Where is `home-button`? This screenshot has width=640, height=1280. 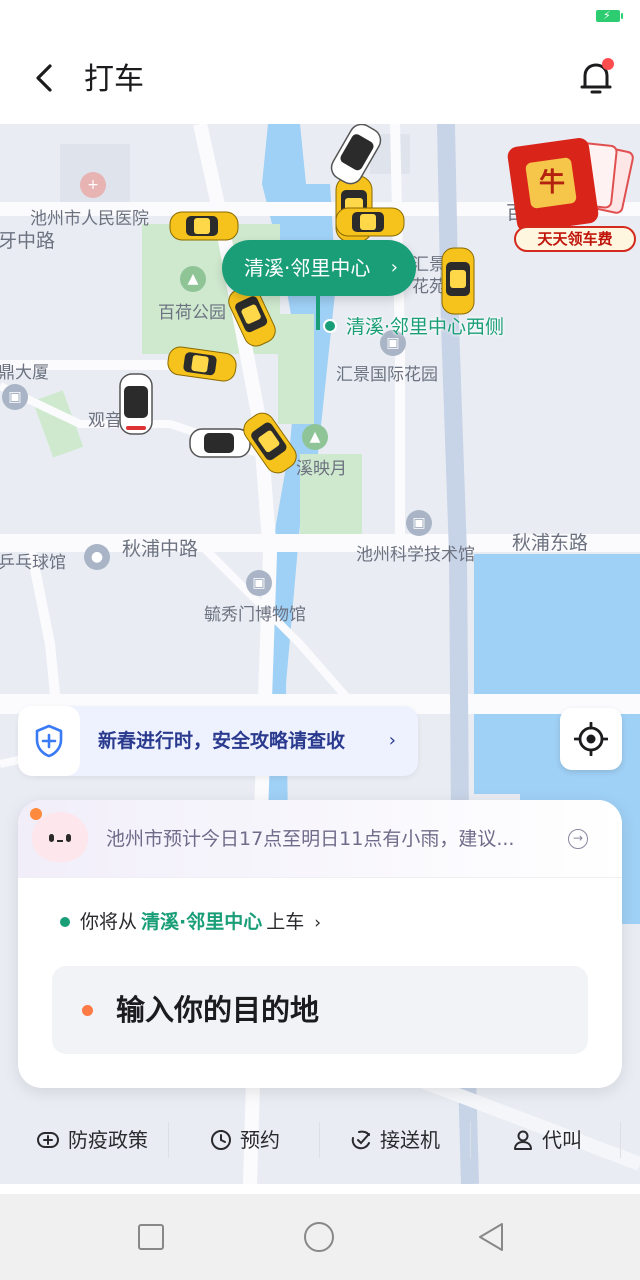 home-button is located at coordinates (319, 1237).